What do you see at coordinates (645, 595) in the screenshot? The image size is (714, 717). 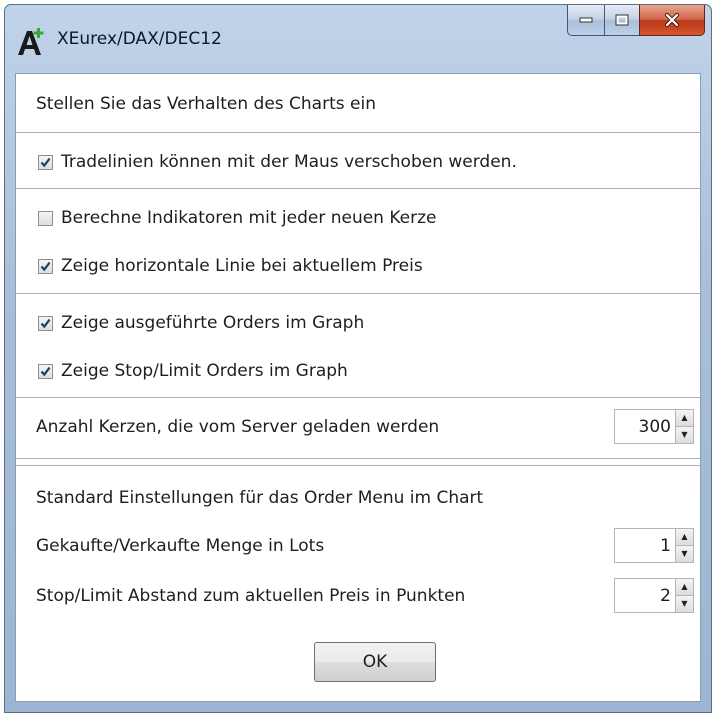 I see `distance-value: 2` at bounding box center [645, 595].